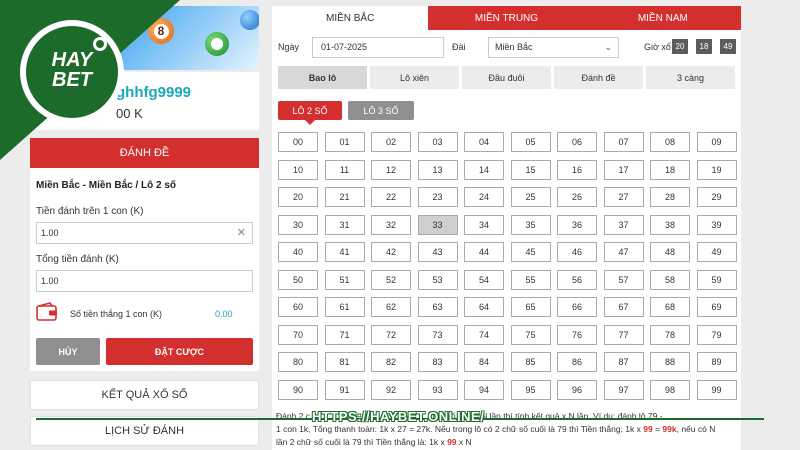 This screenshot has height=450, width=800. What do you see at coordinates (577, 142) in the screenshot?
I see `number-cell-06: 06` at bounding box center [577, 142].